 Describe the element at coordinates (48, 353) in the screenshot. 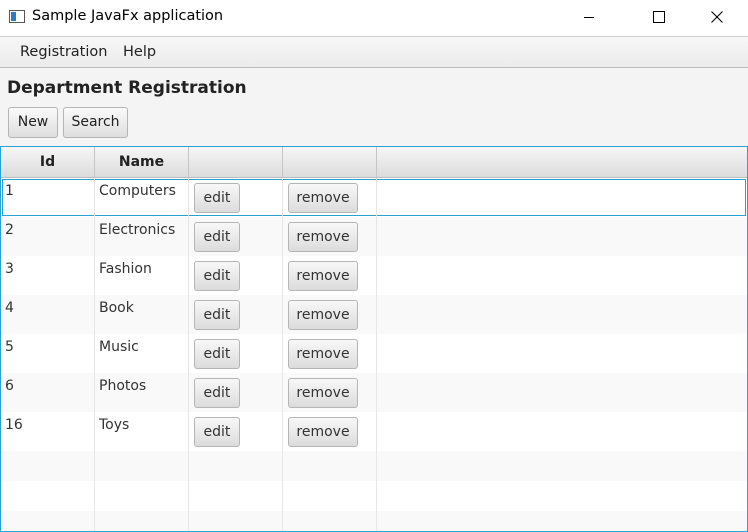

I see `id-cell: 5` at that location.